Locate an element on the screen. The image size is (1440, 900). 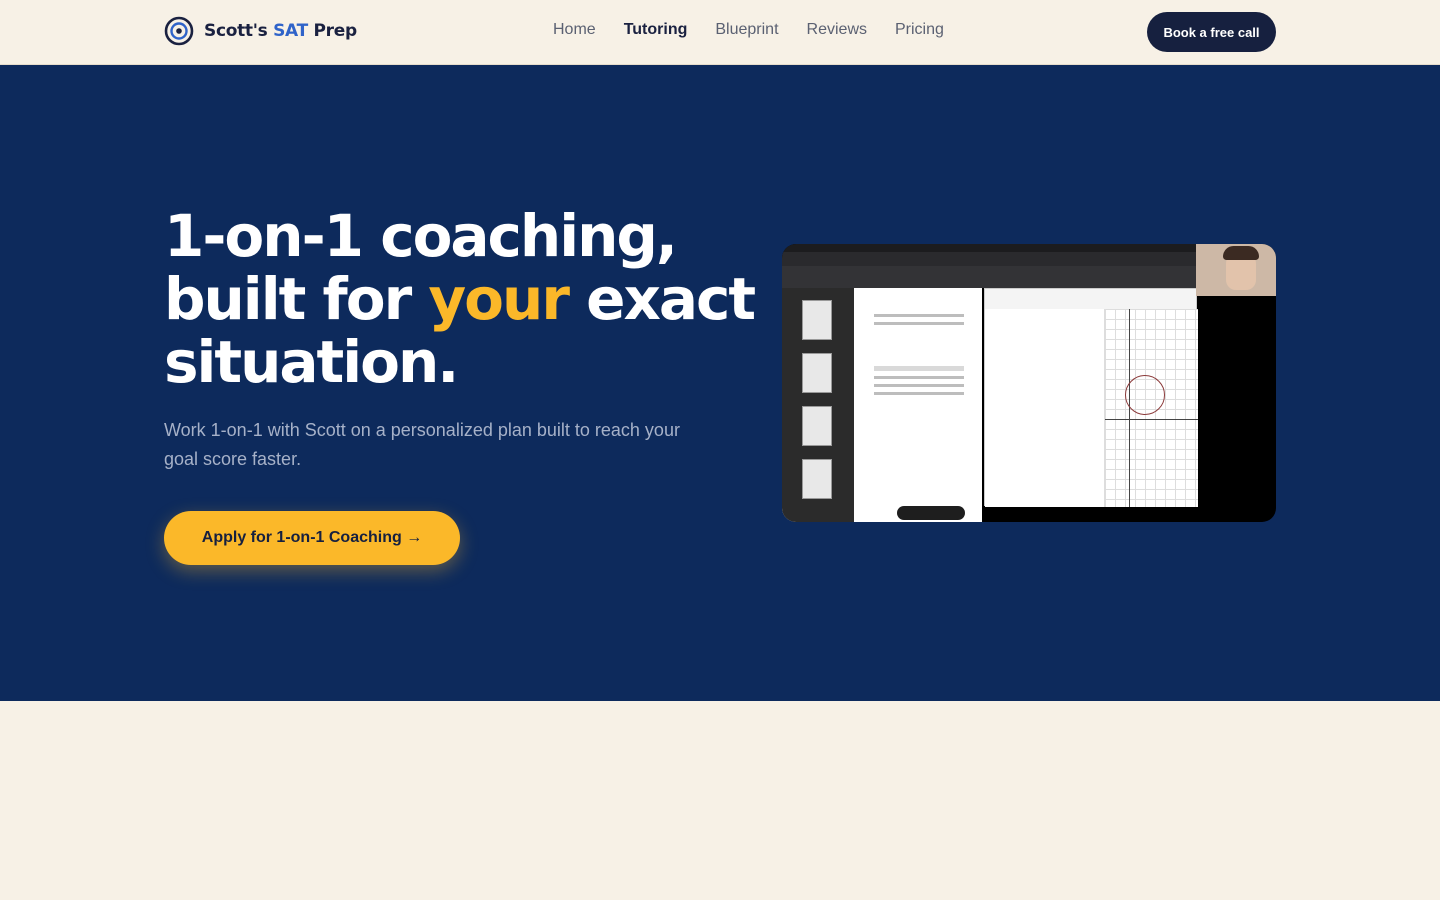
student-hair is located at coordinates (1241, 253).